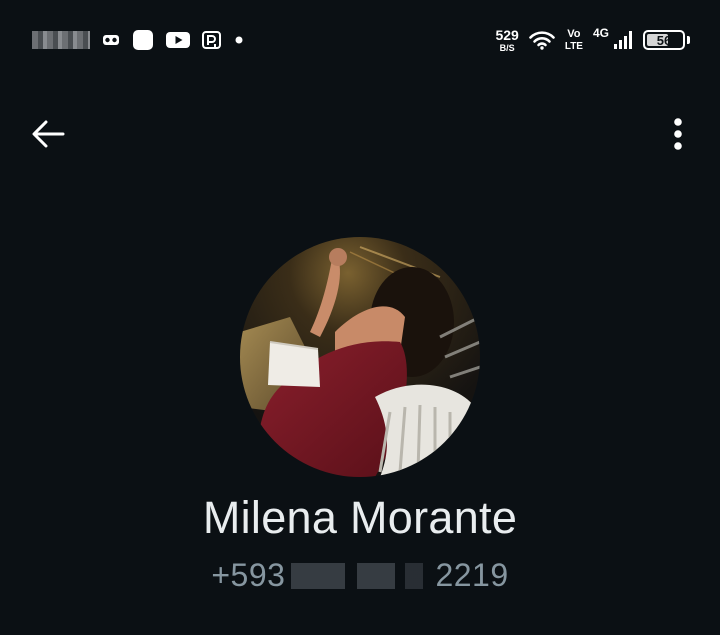 This screenshot has height=635, width=720. I want to click on network-type-label: 4G, so click(600, 33).